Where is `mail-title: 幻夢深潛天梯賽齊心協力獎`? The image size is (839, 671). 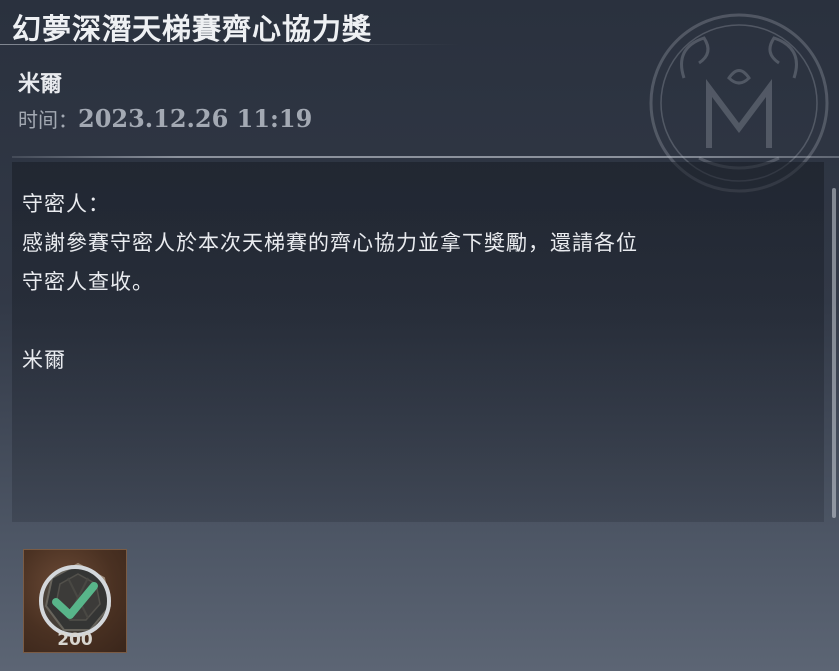
mail-title: 幻夢深潛天梯賽齊心協力獎 is located at coordinates (192, 29).